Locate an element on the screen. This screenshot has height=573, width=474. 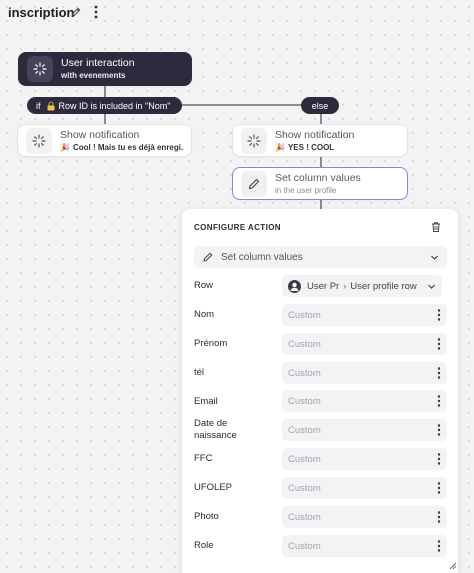
condition-else-text: else is located at coordinates (320, 105).